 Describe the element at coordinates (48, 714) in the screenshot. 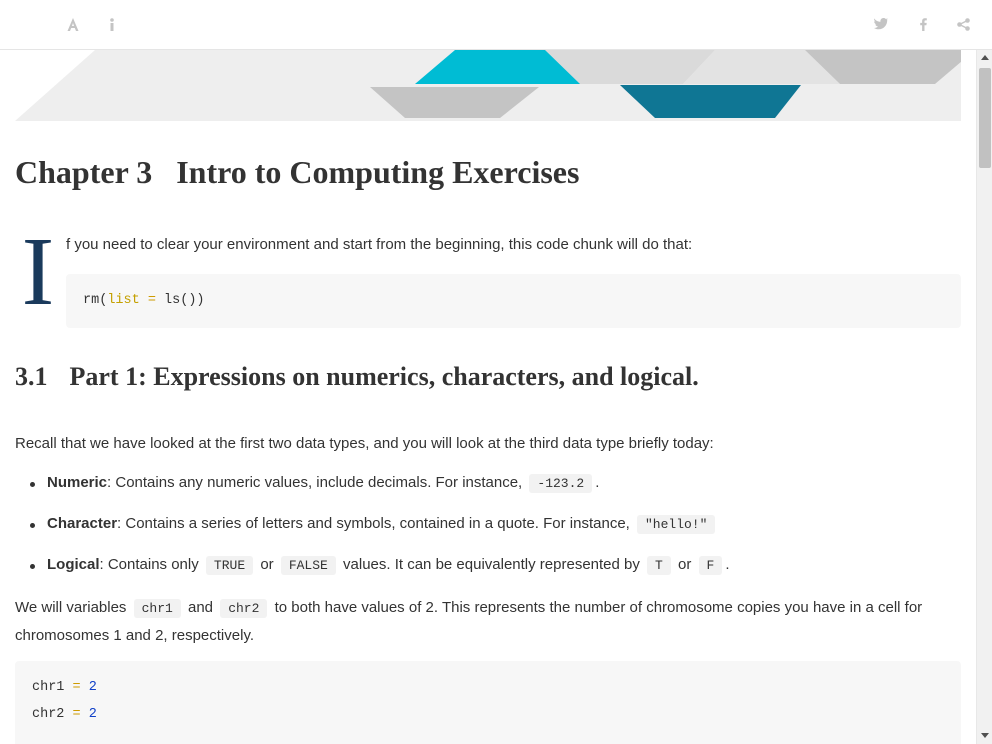

I see `code-var: chr2` at that location.